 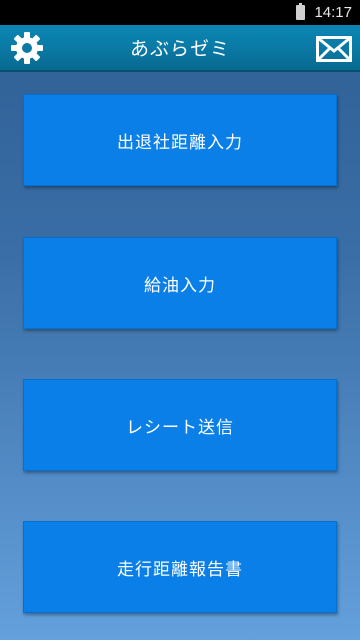 What do you see at coordinates (333, 12) in the screenshot?
I see `status-time: 14:17` at bounding box center [333, 12].